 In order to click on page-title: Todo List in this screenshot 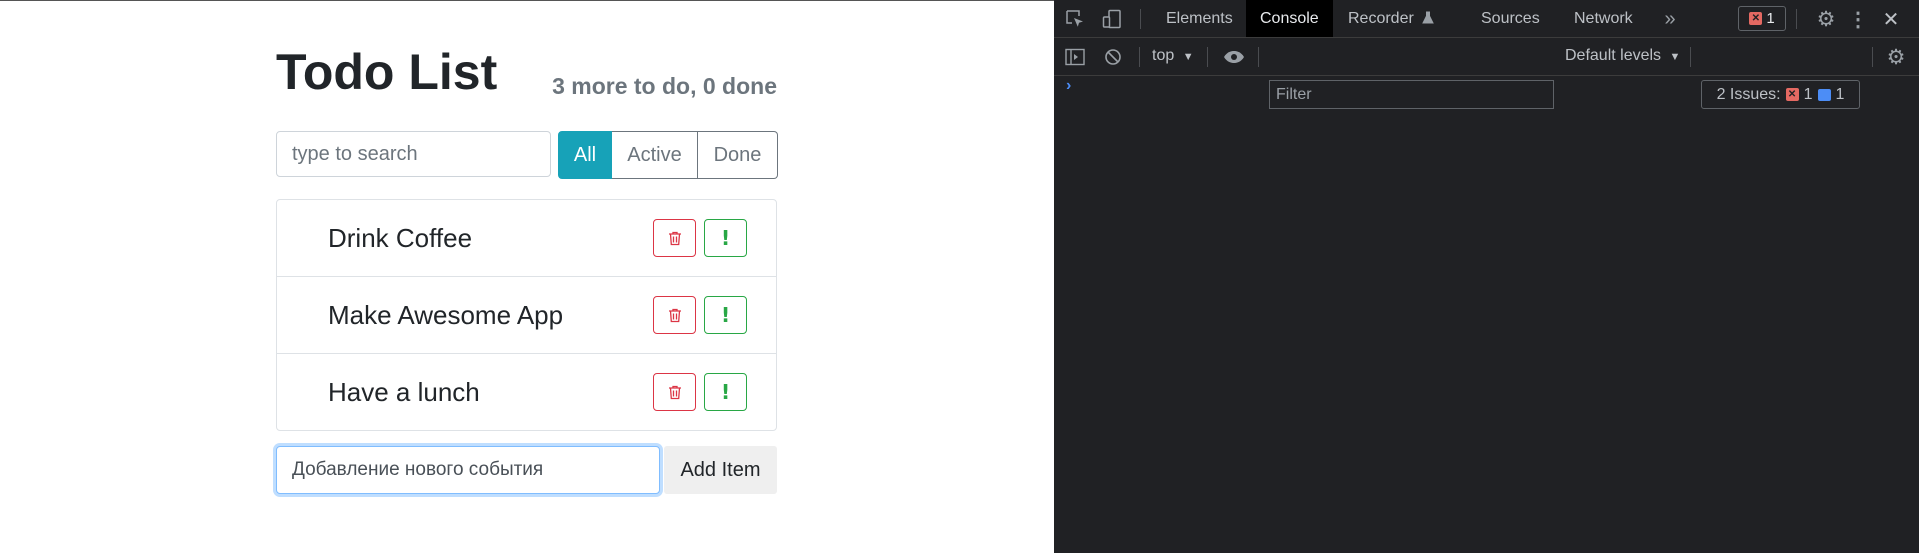, I will do `click(387, 72)`.